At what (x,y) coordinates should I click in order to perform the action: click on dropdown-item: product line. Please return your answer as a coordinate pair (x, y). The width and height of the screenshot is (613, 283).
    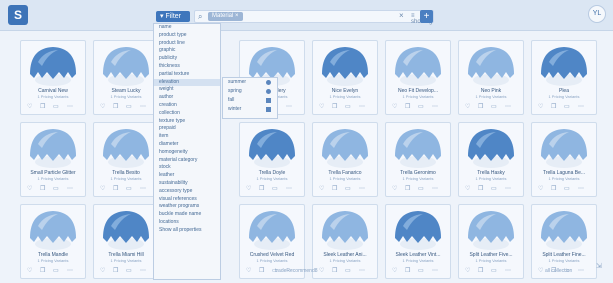
    Looking at the image, I should click on (187, 44).